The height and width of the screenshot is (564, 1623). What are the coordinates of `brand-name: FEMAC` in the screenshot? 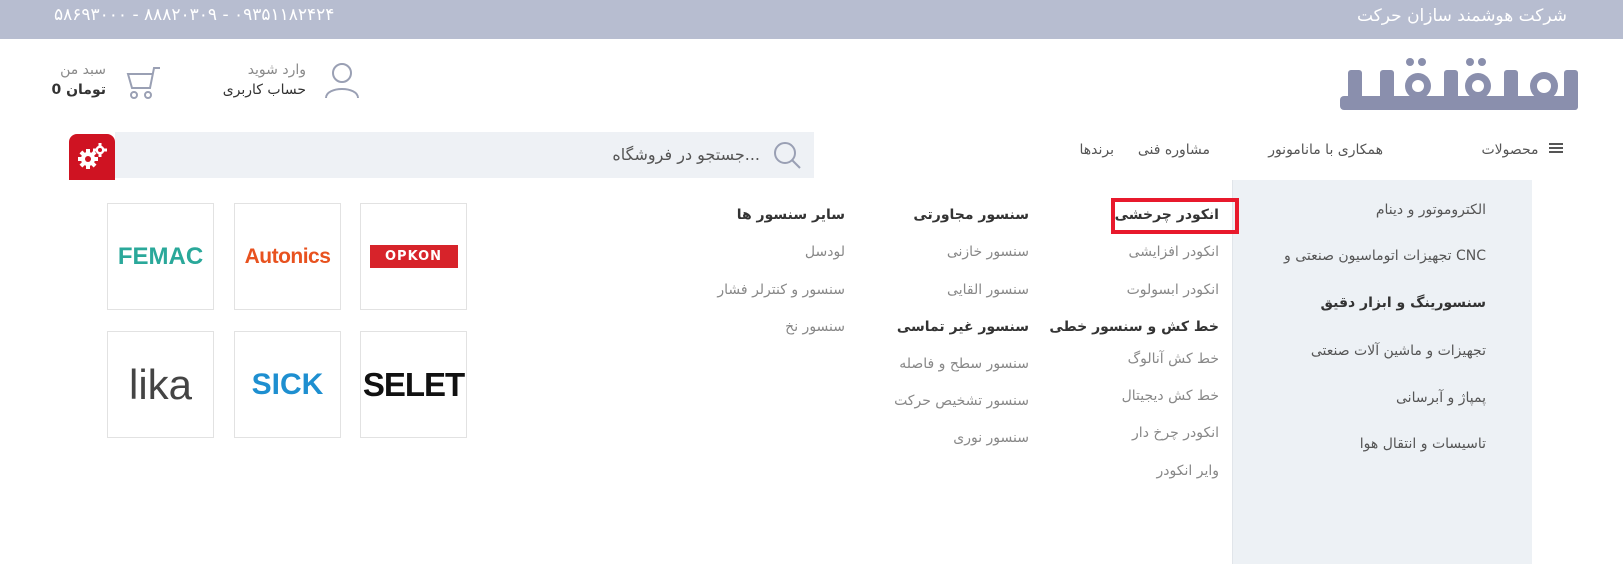 It's located at (160, 256).